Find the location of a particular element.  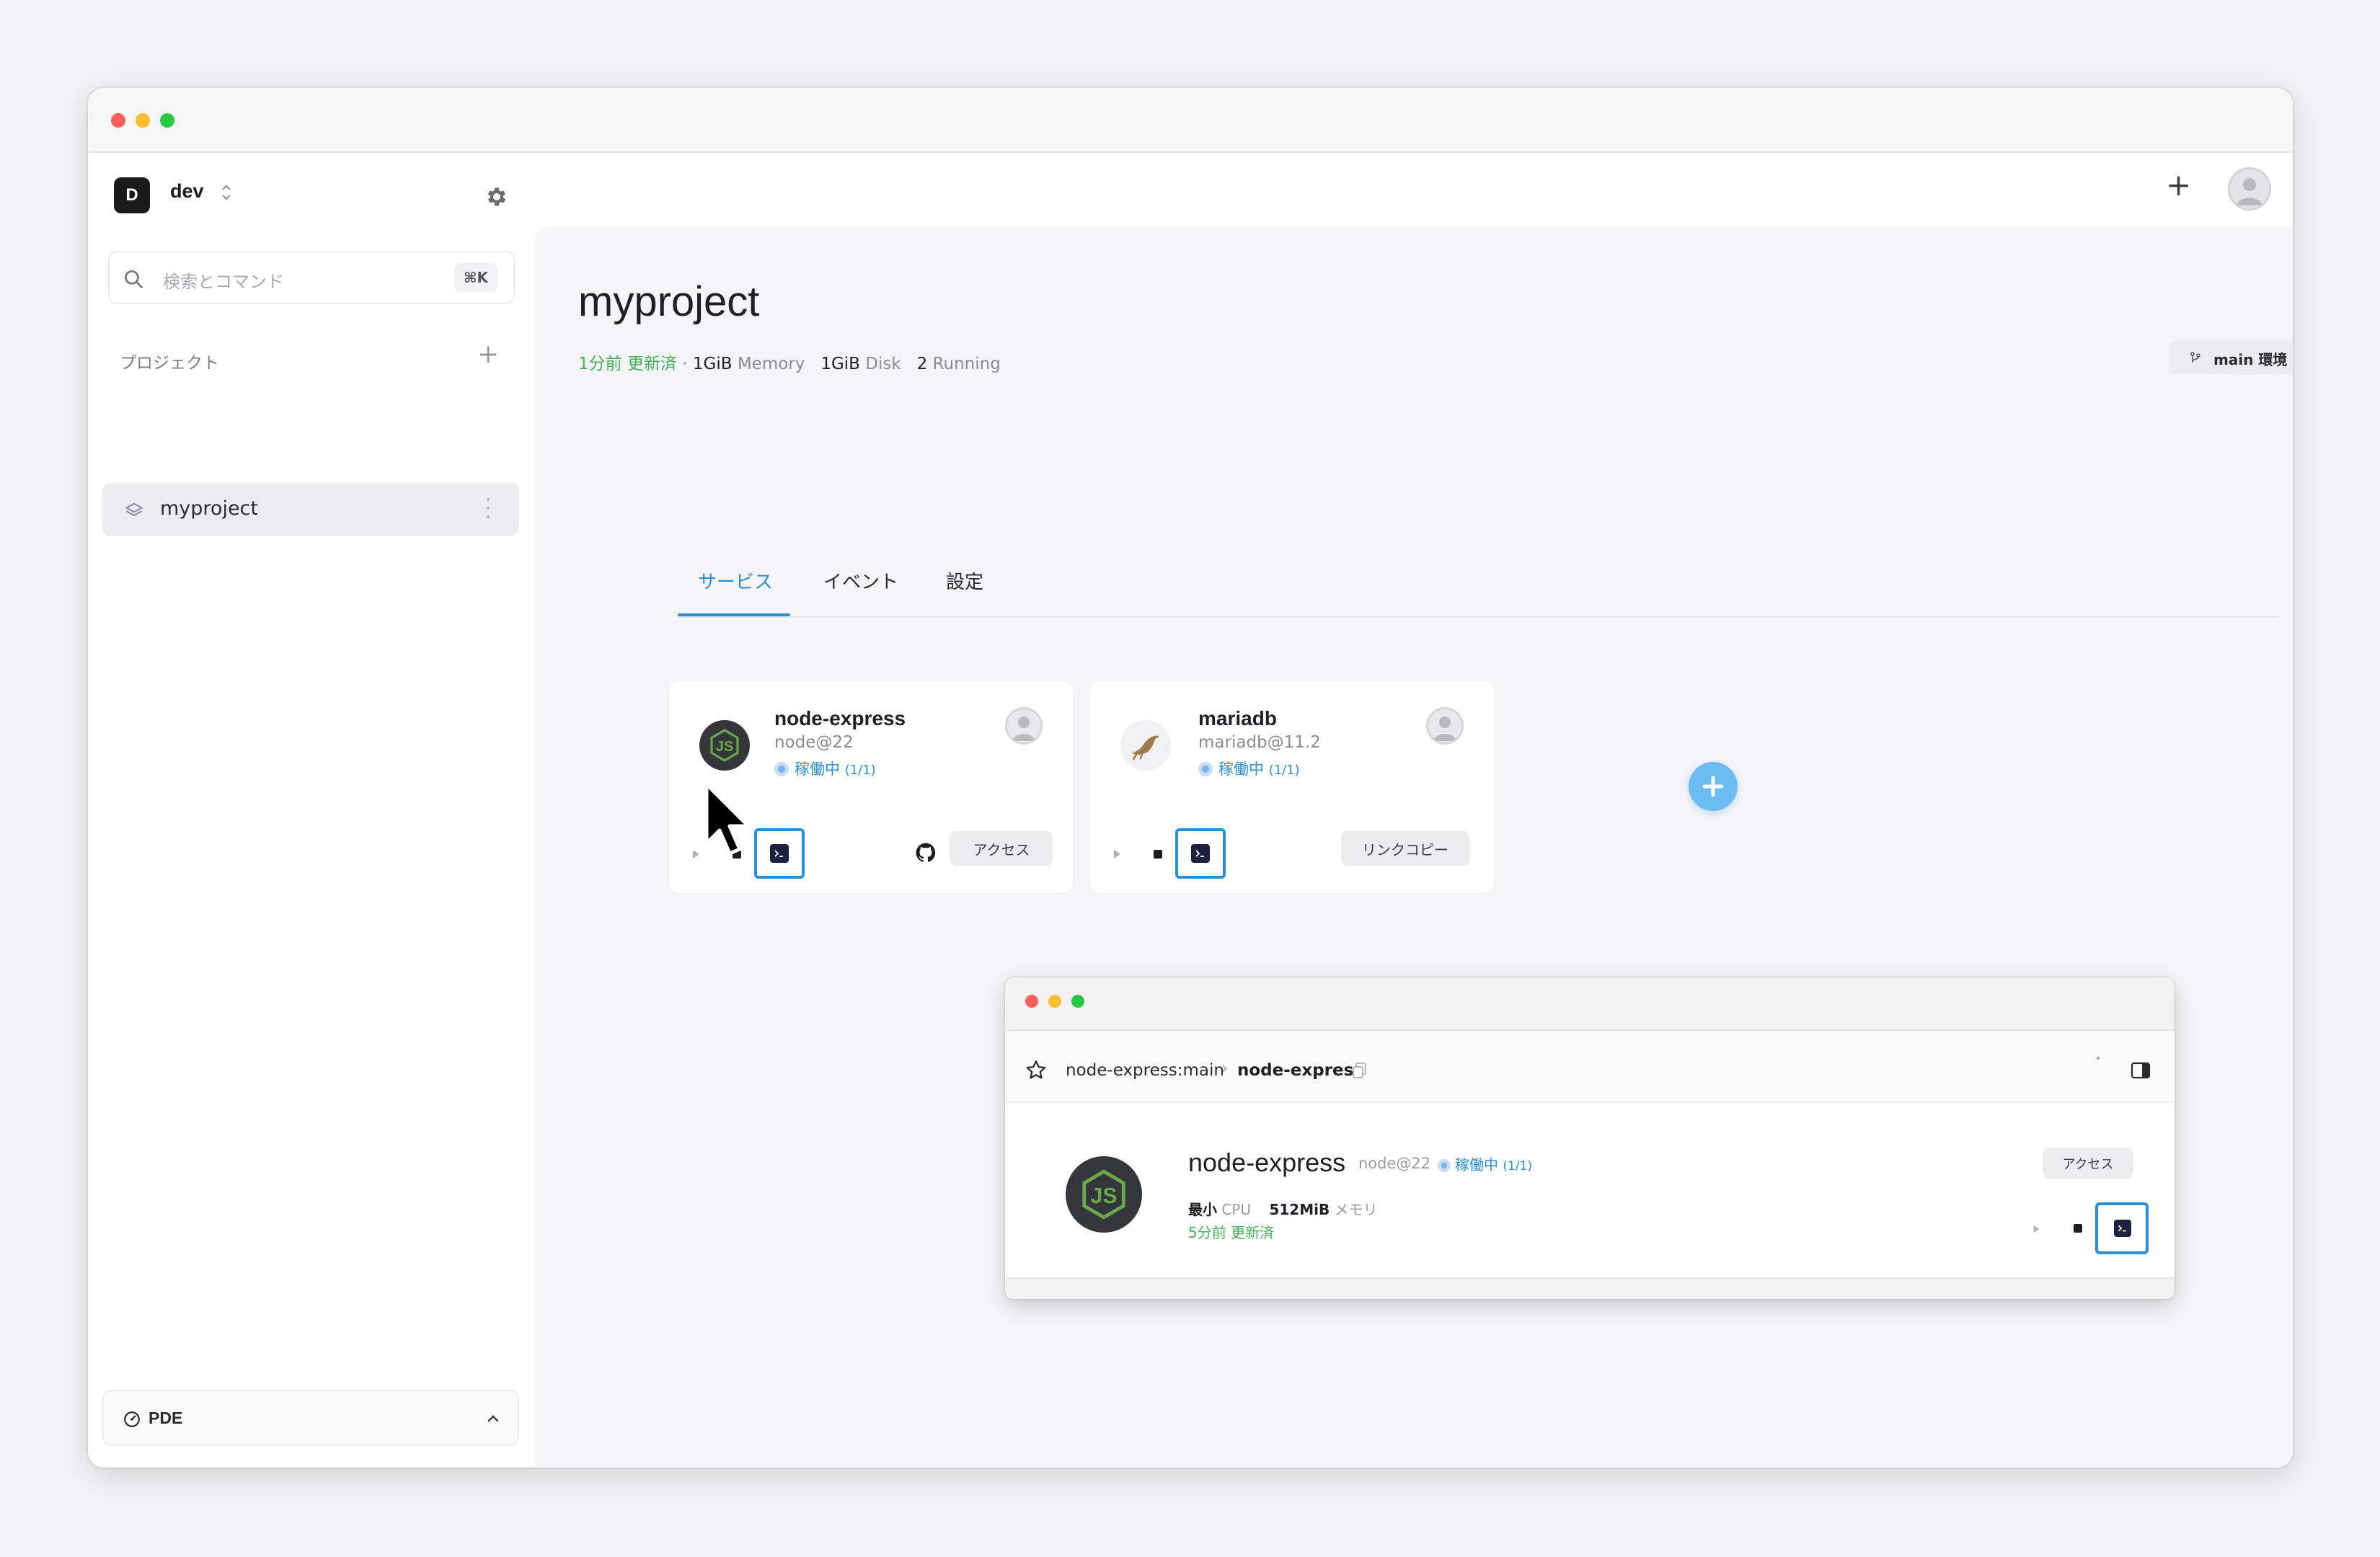

disk-label: Disk is located at coordinates (883, 364).